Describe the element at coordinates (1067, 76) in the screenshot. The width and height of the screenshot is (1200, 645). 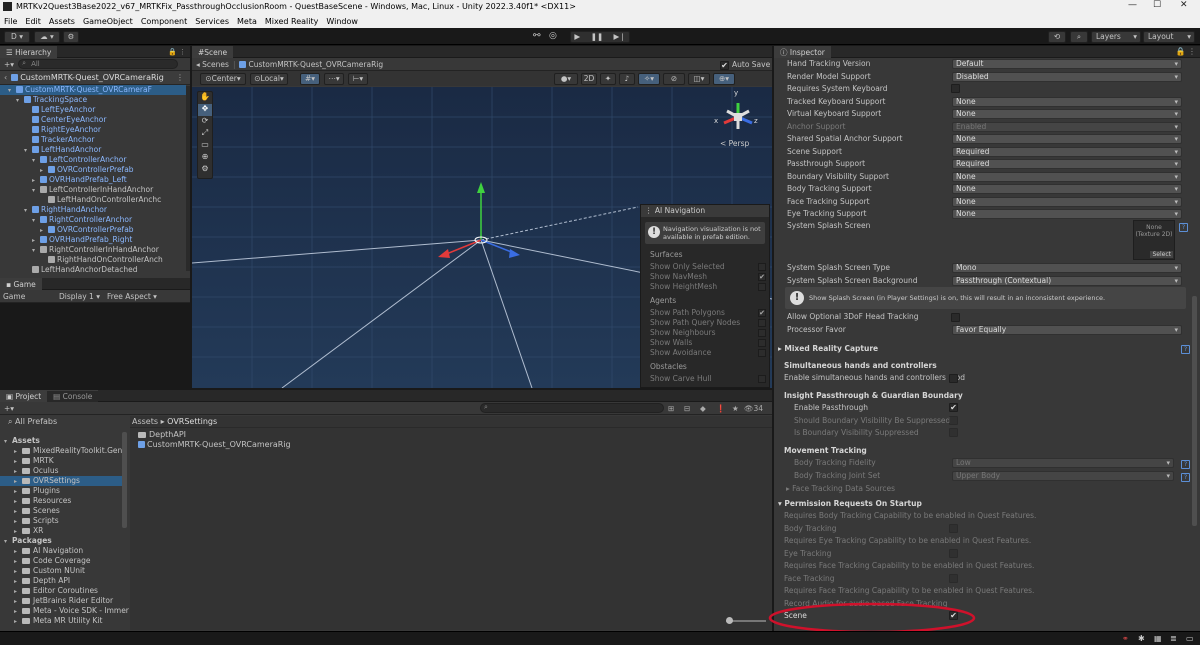
I see `inspector-dropdown: Disabled` at that location.